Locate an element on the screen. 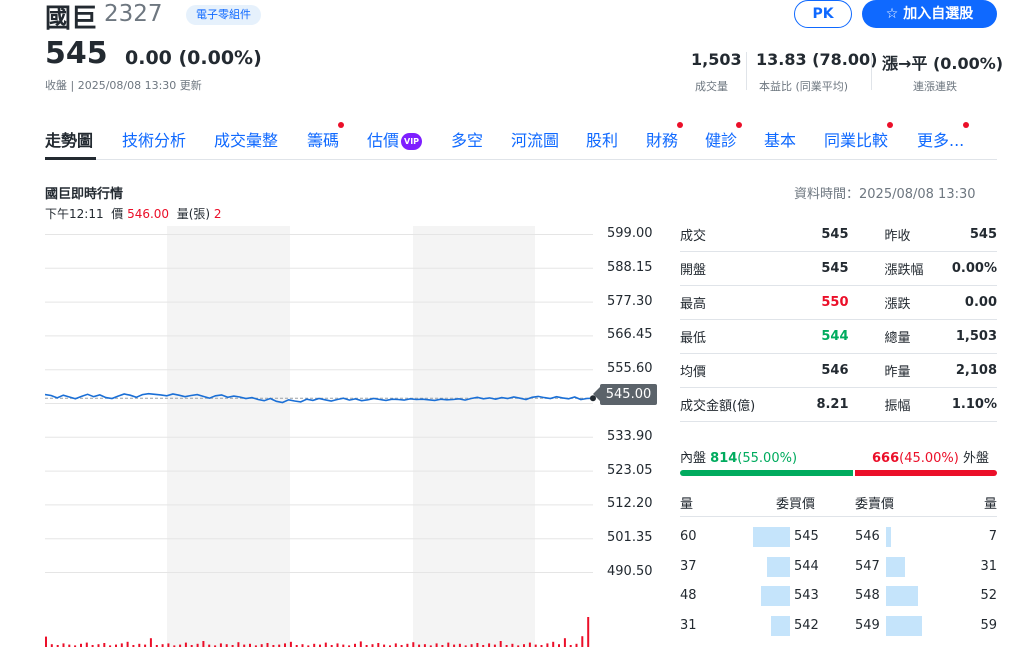 The image size is (1024, 647). quote-label: 均價 is located at coordinates (728, 370).